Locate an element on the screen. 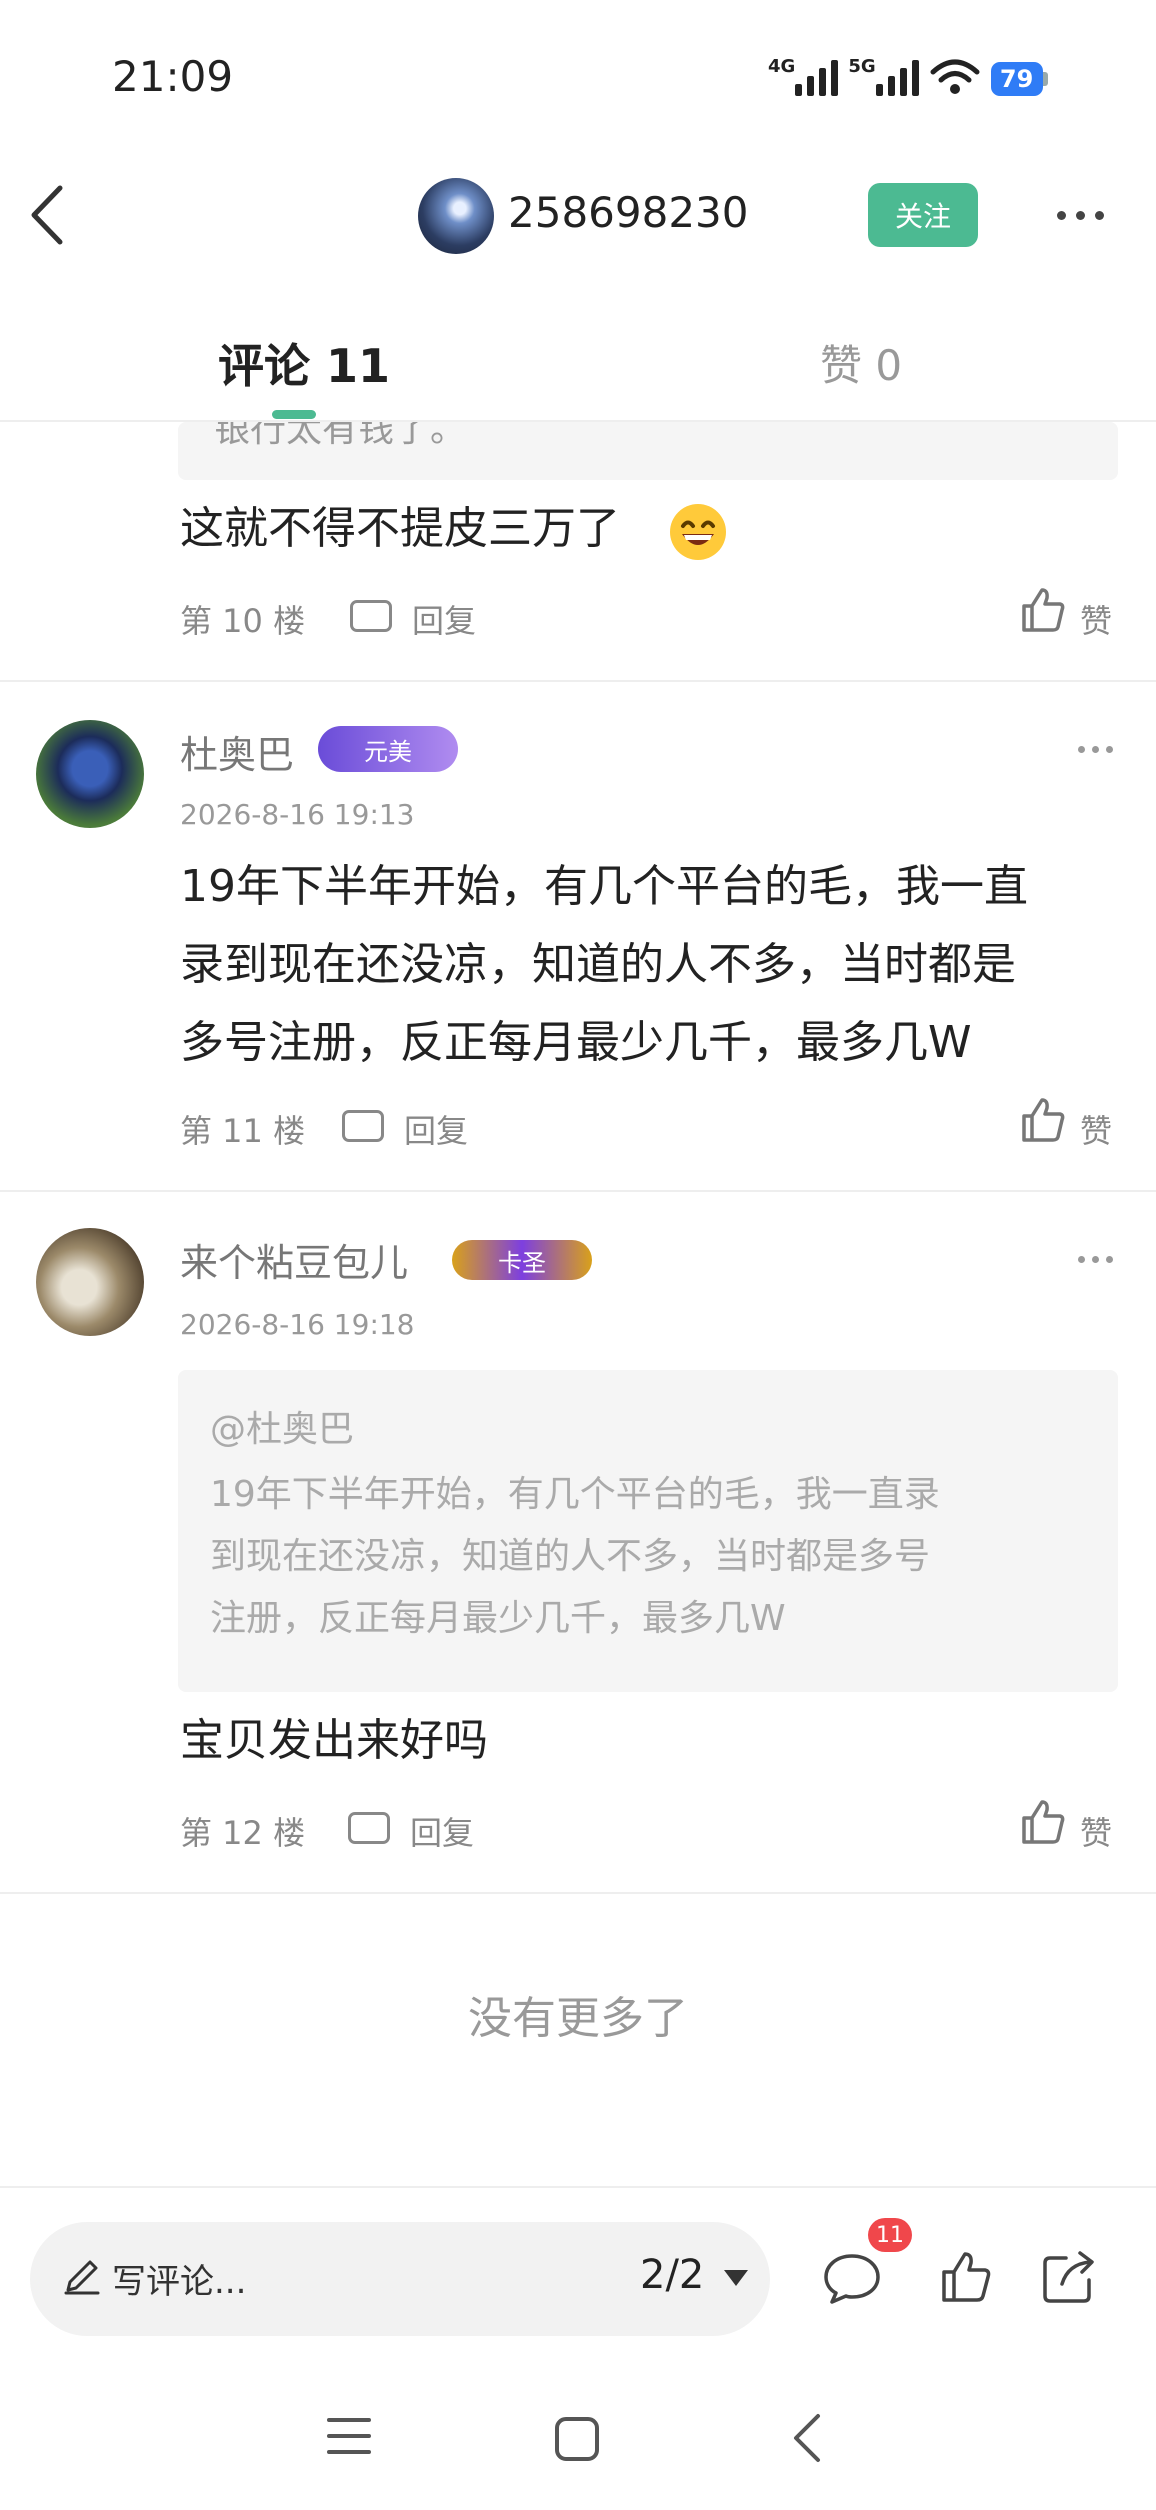 This screenshot has width=1156, height=2510. quote-text: 银行太有钱了。 is located at coordinates (340, 436).